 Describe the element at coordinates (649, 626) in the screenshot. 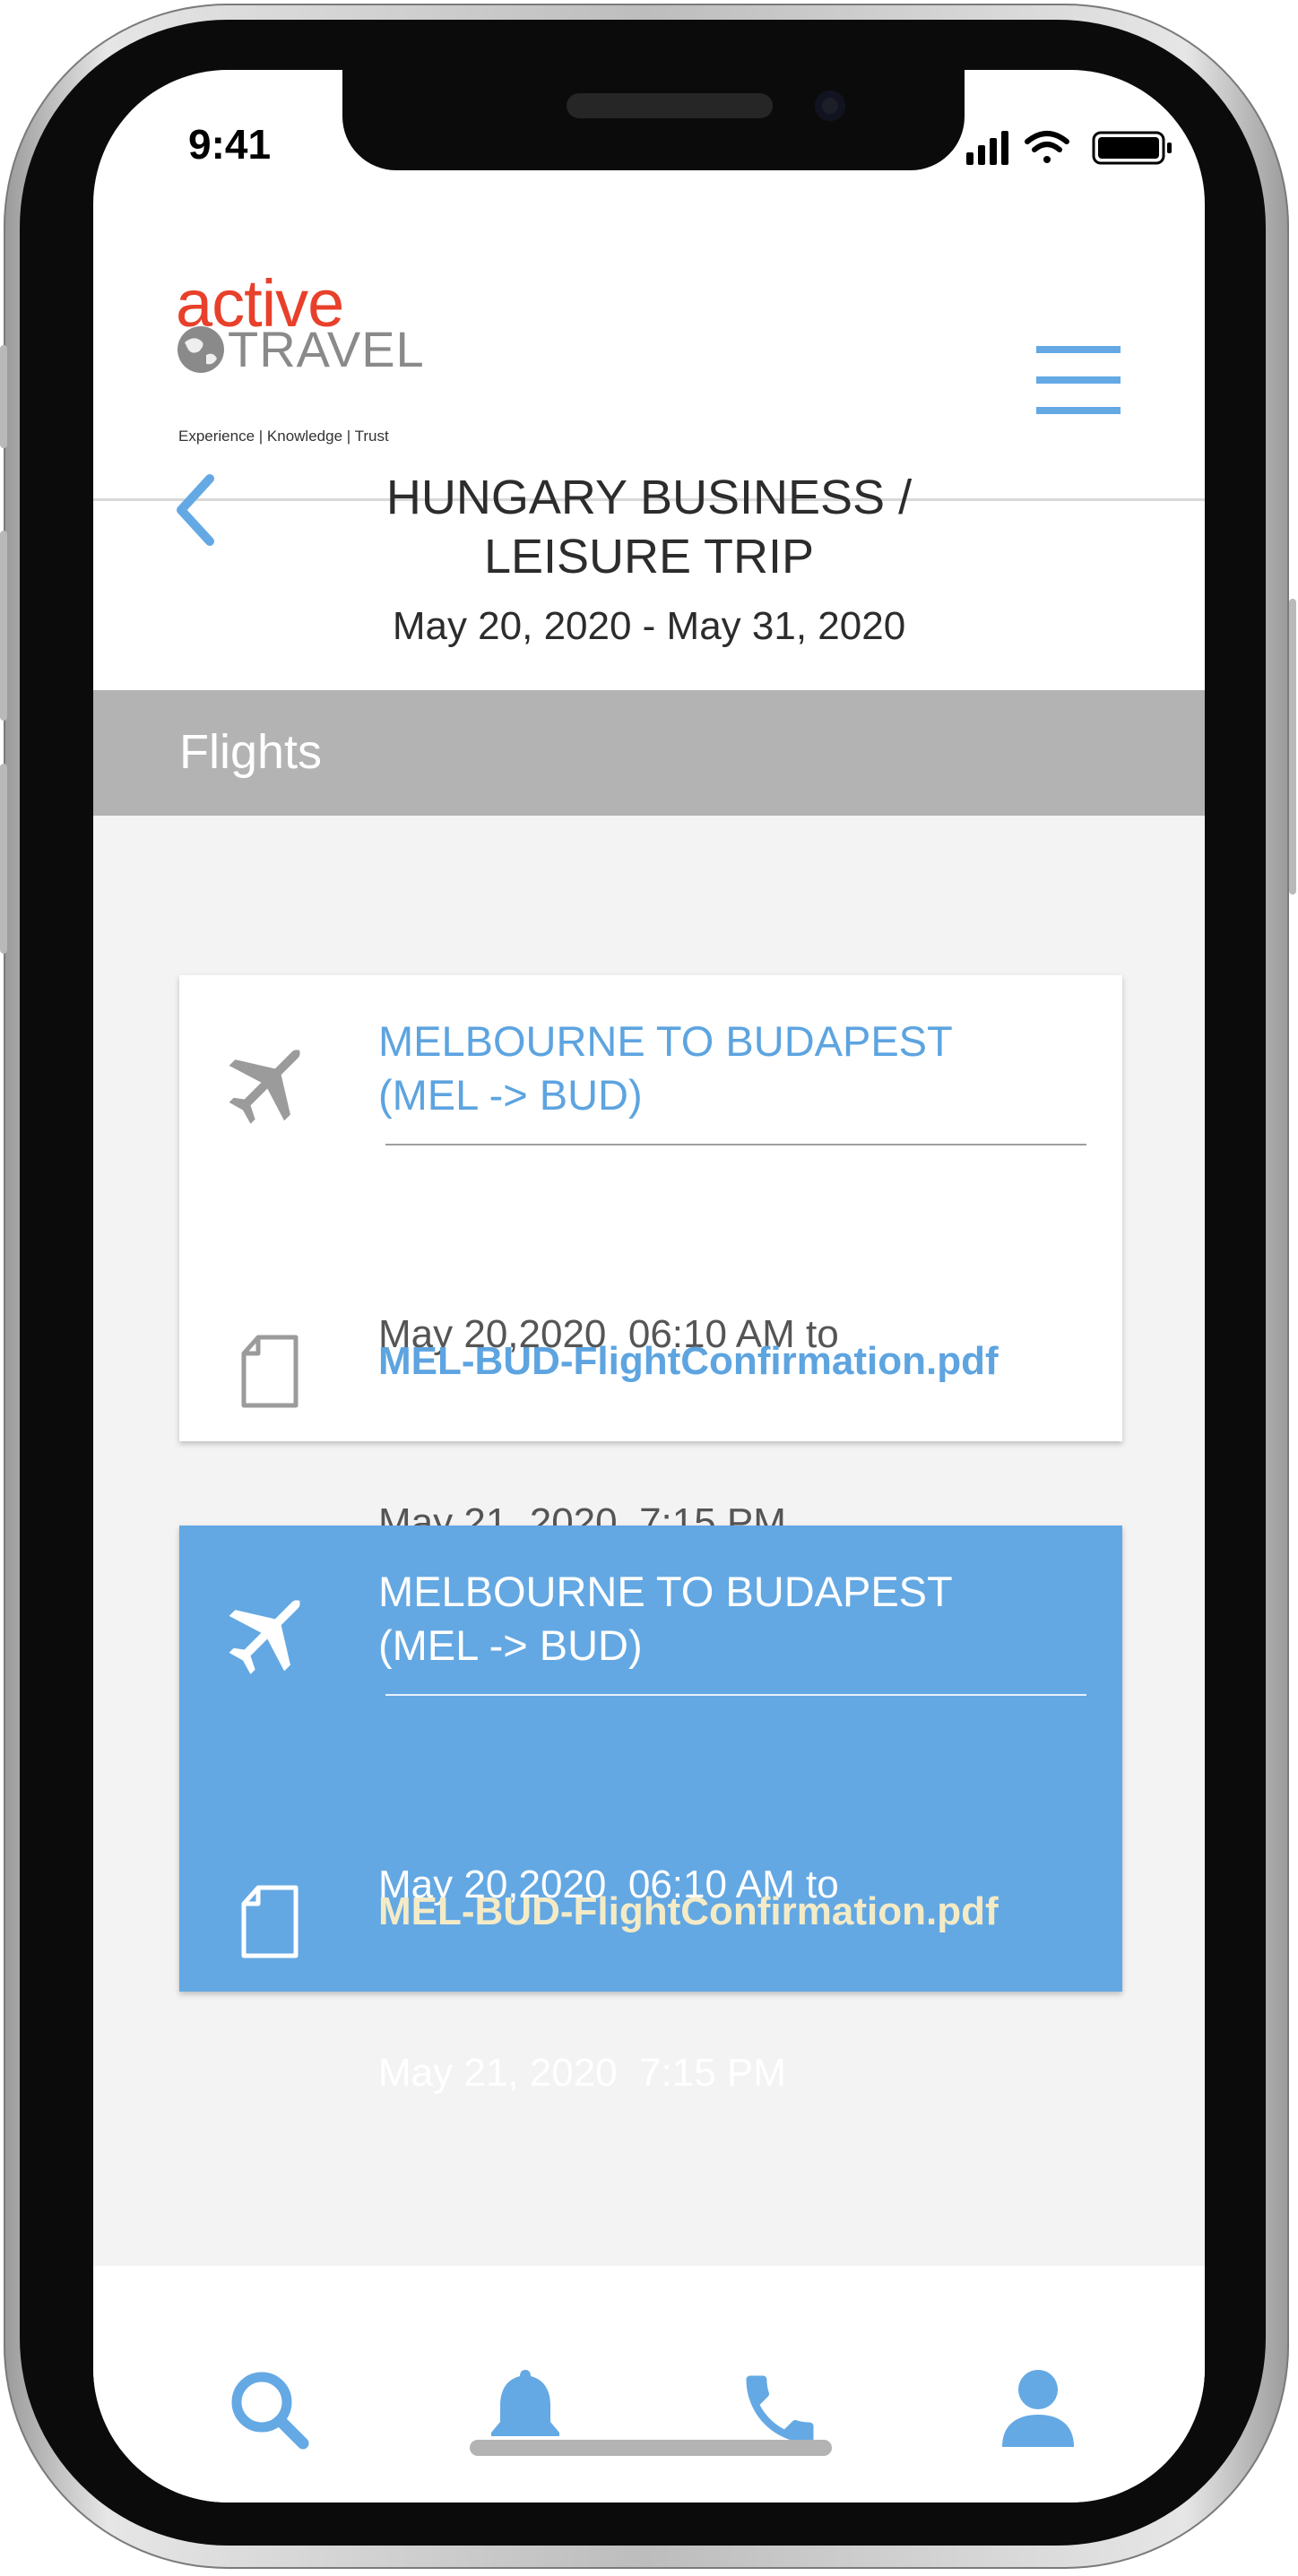

I see `trip-dates: May 20, 2020 - May 31, 2020` at that location.